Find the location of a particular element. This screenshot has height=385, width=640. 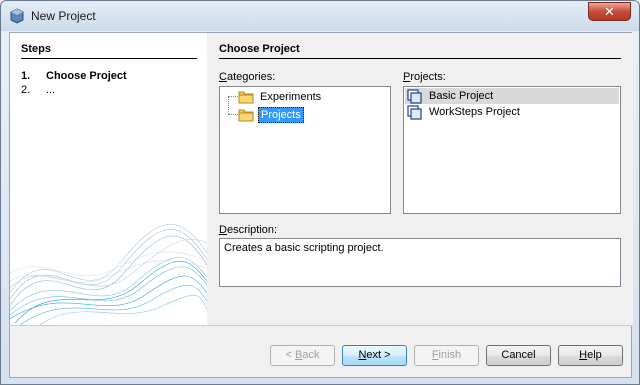

projects-label: Projects: is located at coordinates (424, 77).